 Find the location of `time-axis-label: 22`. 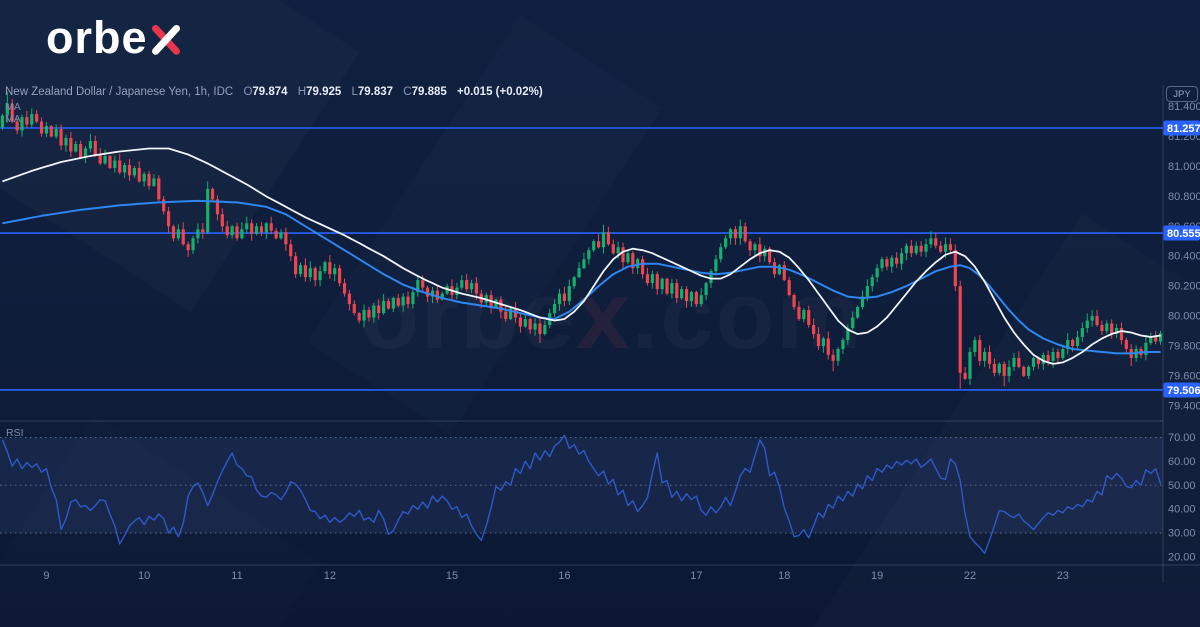

time-axis-label: 22 is located at coordinates (970, 576).